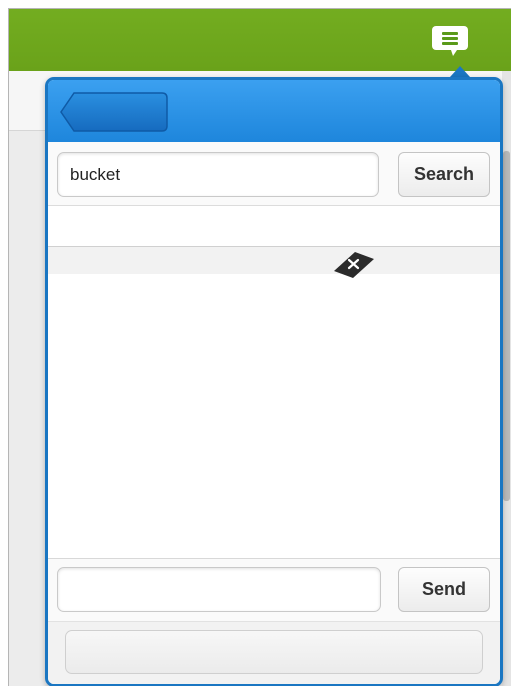 The width and height of the screenshot is (511, 686). I want to click on scrollbar-thumb, so click(506, 326).